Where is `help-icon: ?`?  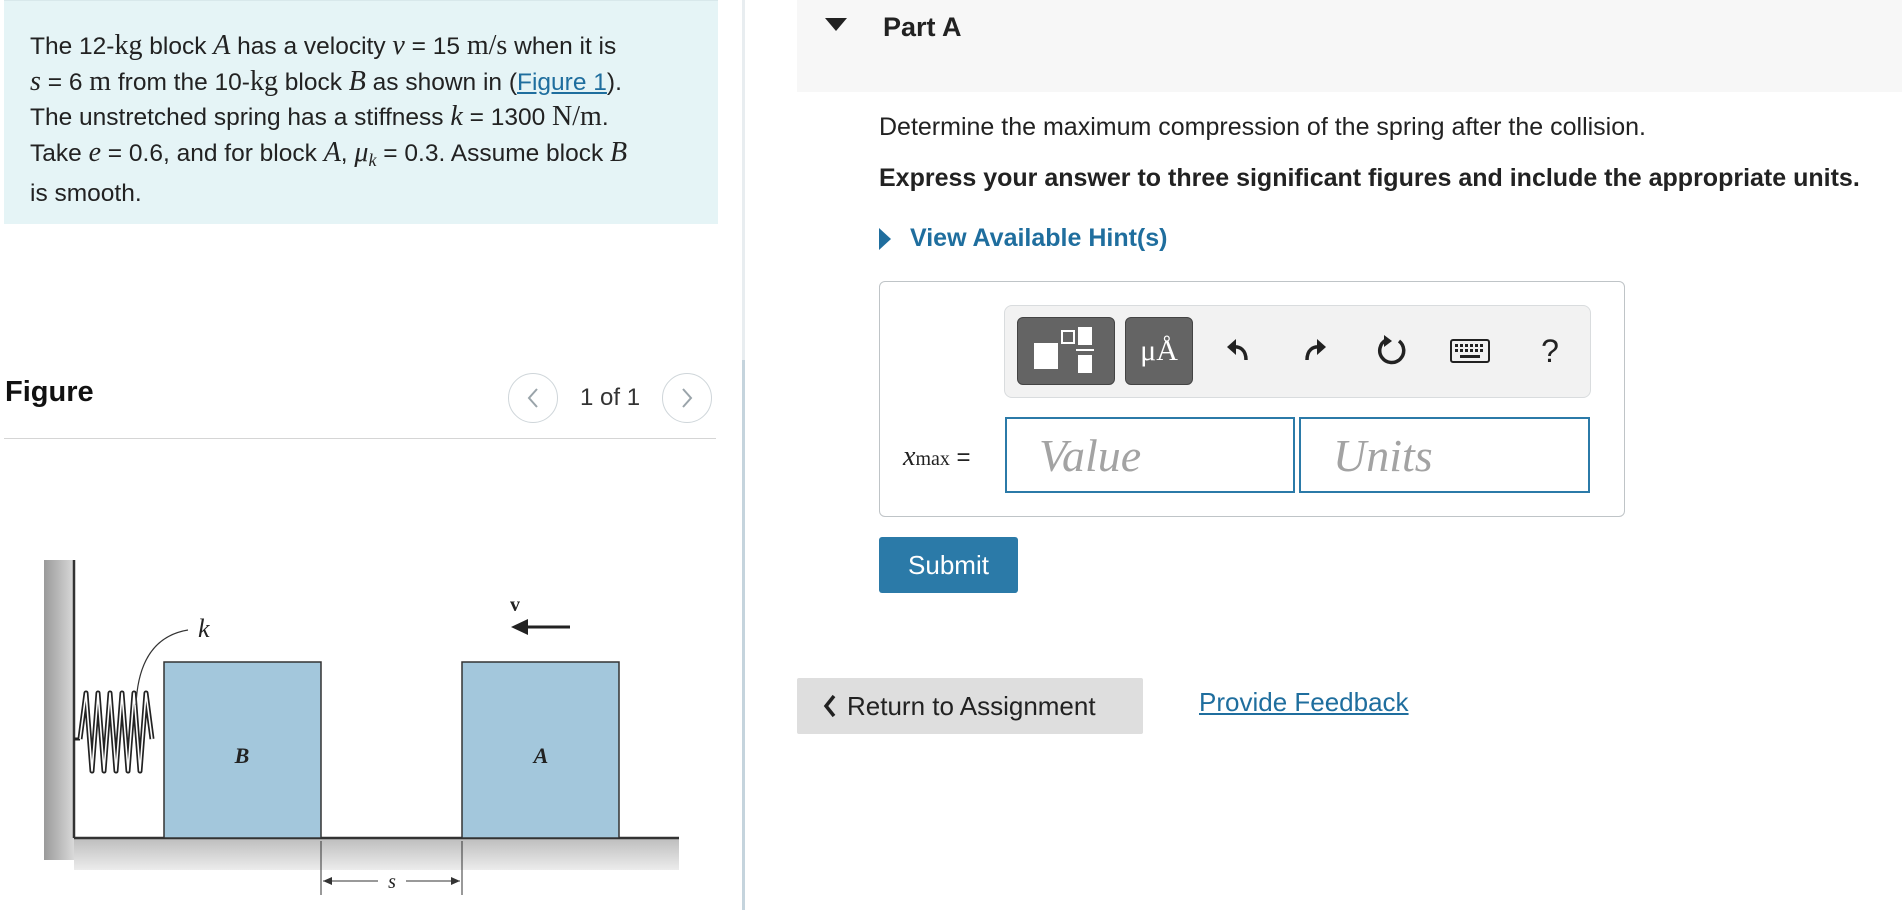 help-icon: ? is located at coordinates (1550, 351).